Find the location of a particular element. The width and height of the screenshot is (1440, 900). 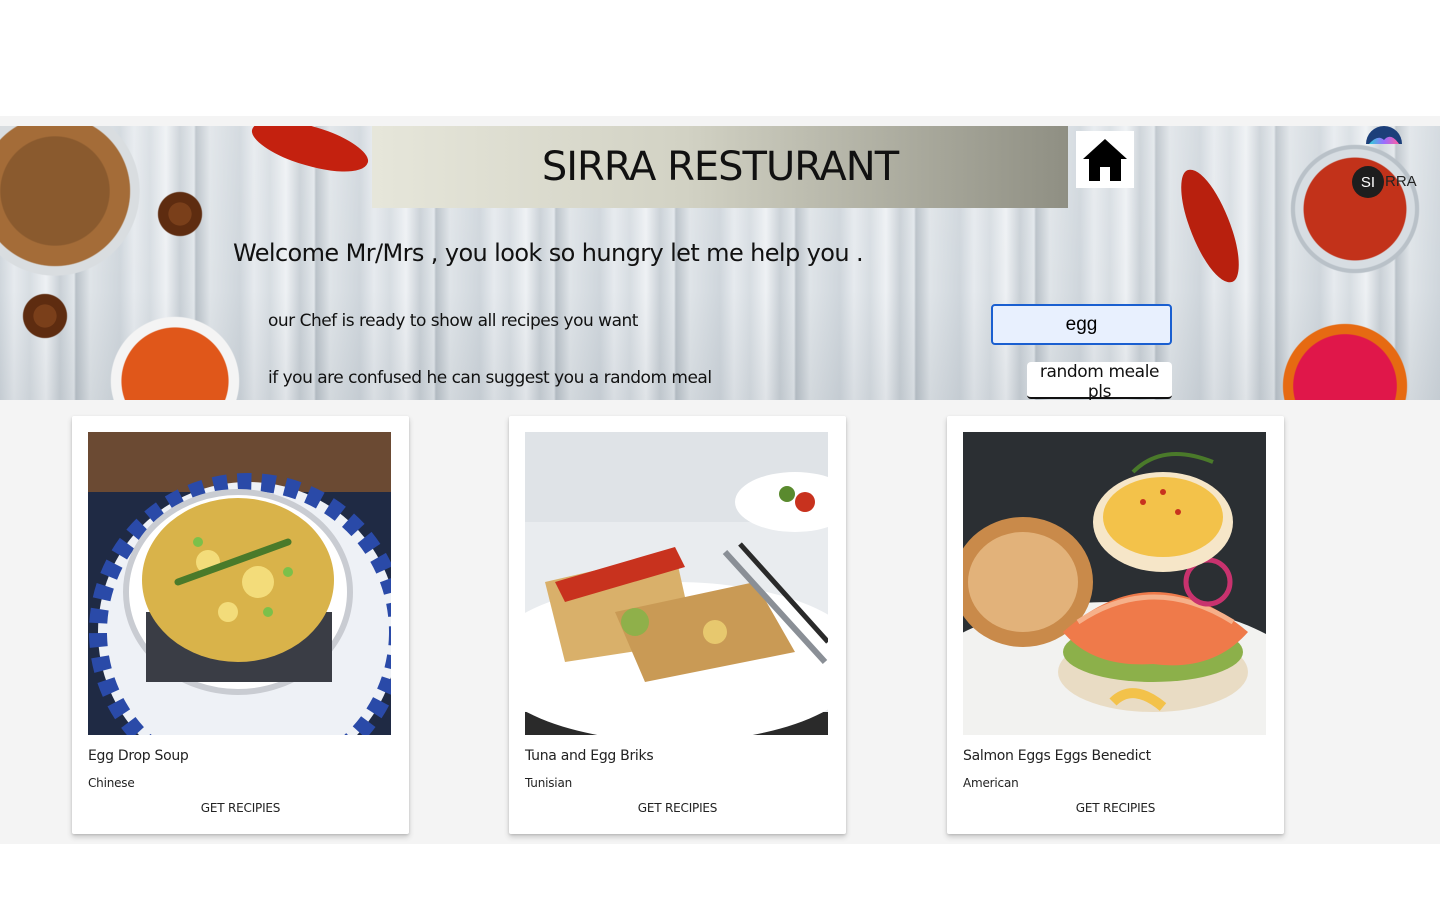

recipe-name: Tuna and Egg Briks is located at coordinates (589, 756).